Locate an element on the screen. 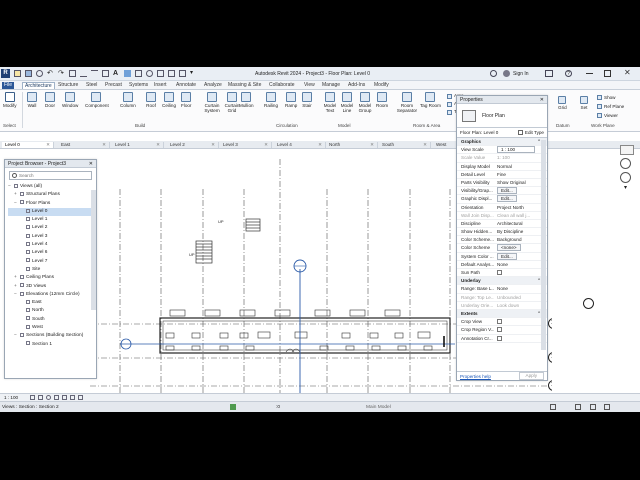 The image size is (640, 480). ribbon-tab-architecture: Architecture is located at coordinates (38, 85).